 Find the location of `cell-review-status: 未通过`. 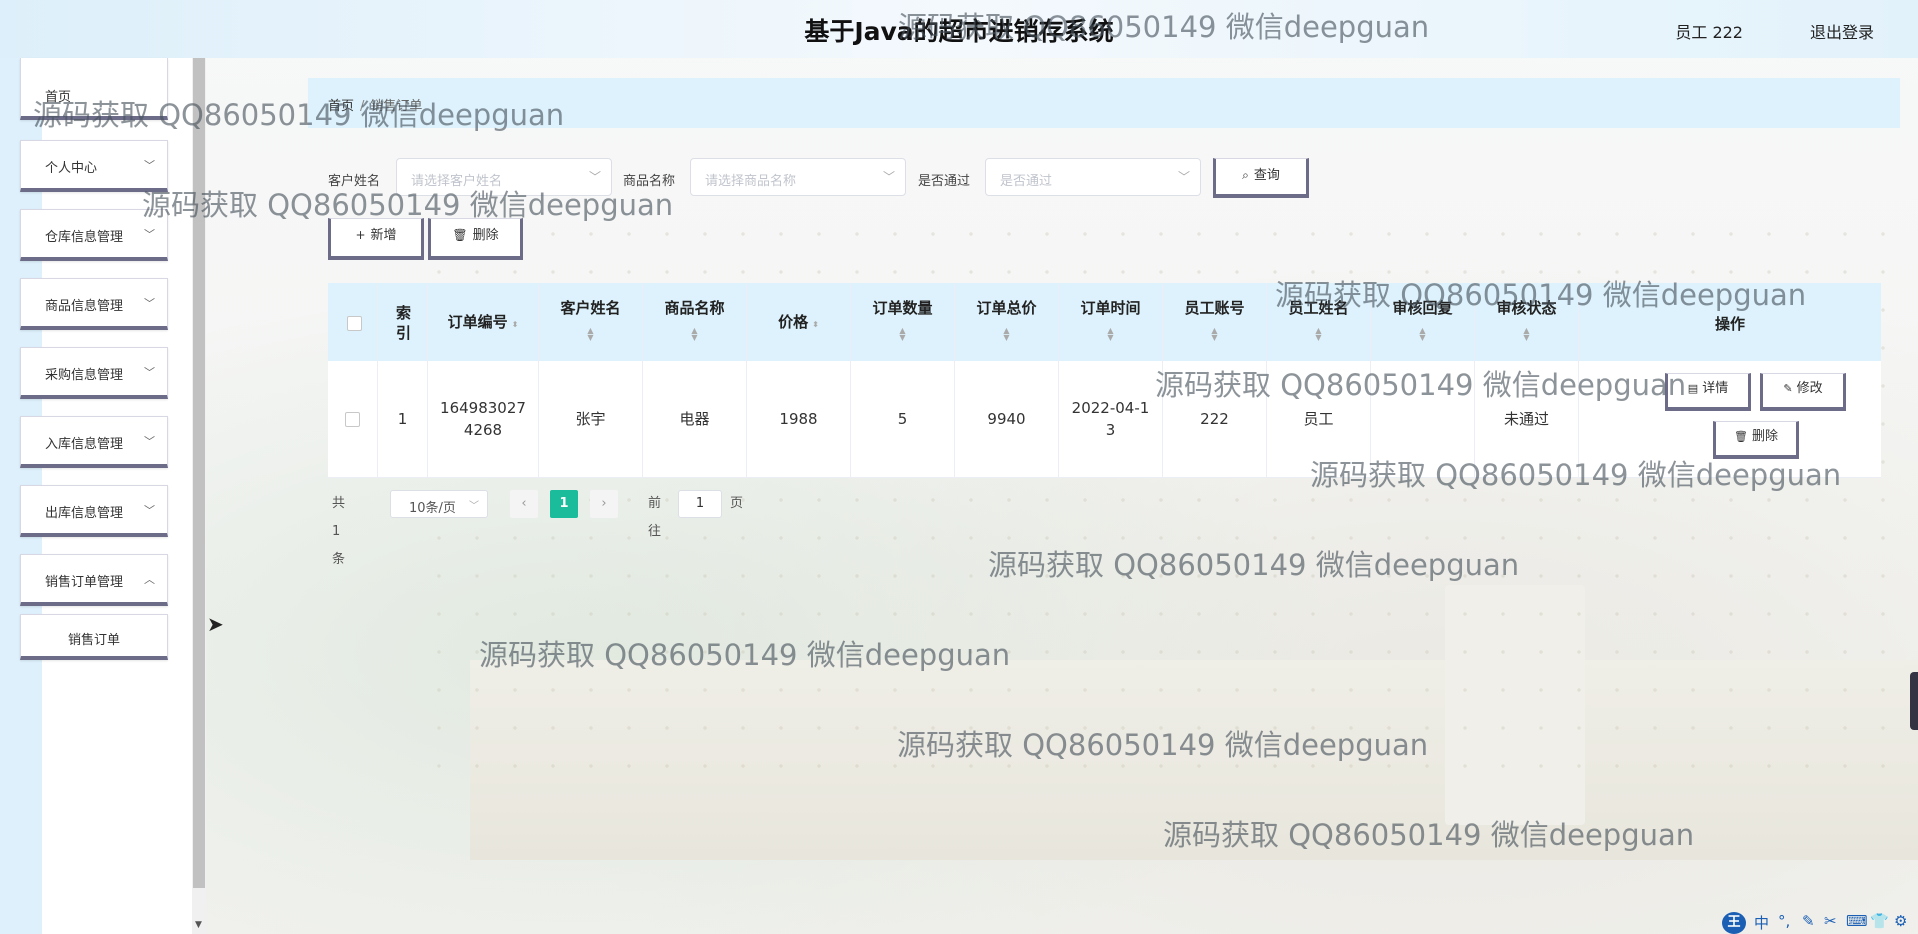

cell-review-status: 未通过 is located at coordinates (1527, 419).